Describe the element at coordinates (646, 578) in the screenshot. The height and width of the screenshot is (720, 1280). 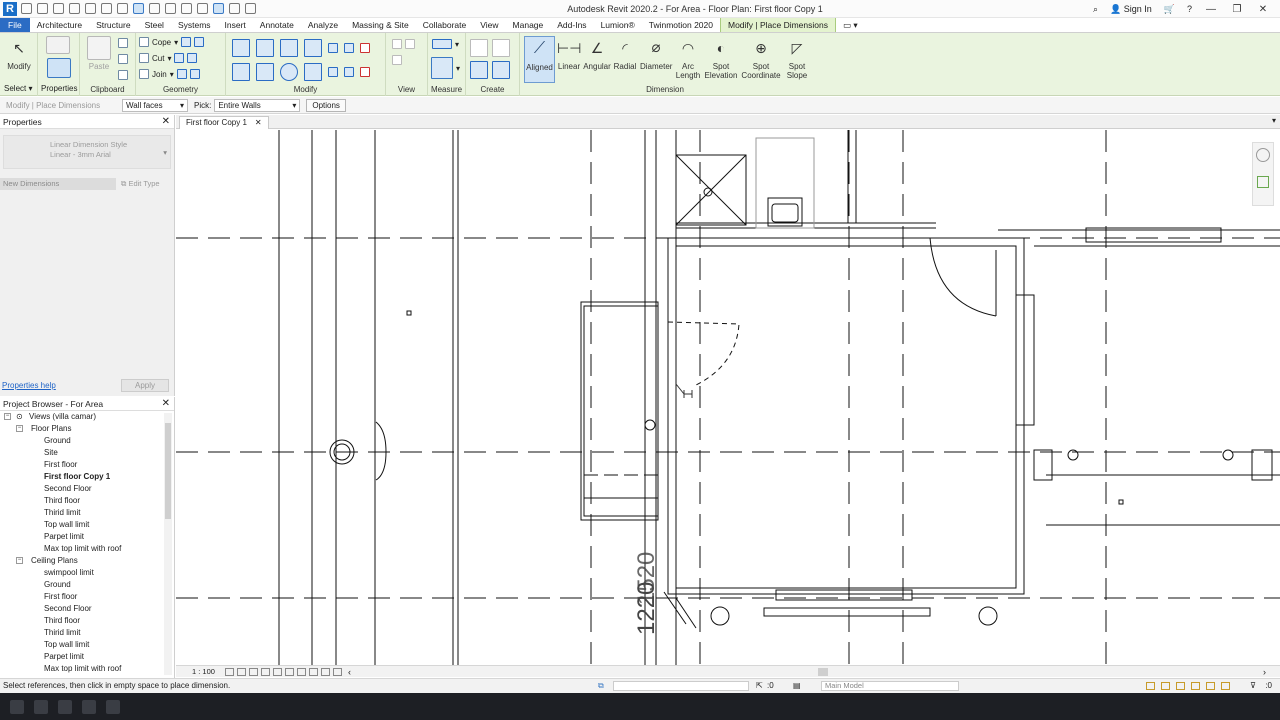
I see `dimension-text-b: 1520` at that location.